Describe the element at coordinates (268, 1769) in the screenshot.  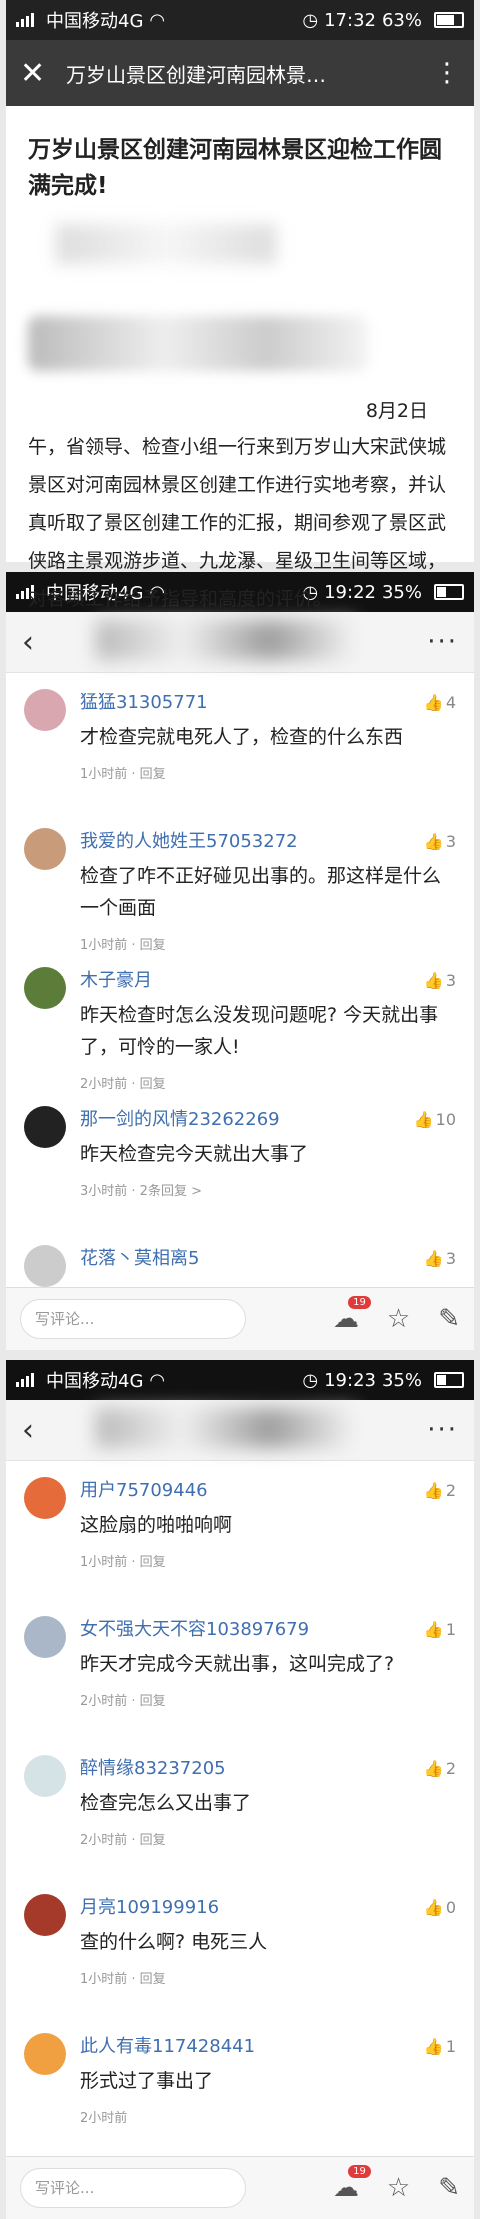
I see `comment-username: 醉情缘83237205` at that location.